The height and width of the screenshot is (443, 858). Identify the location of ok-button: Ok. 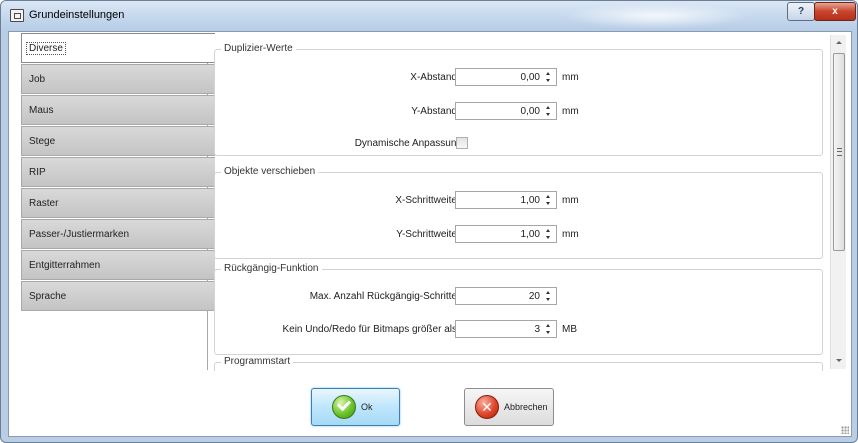
(355, 407).